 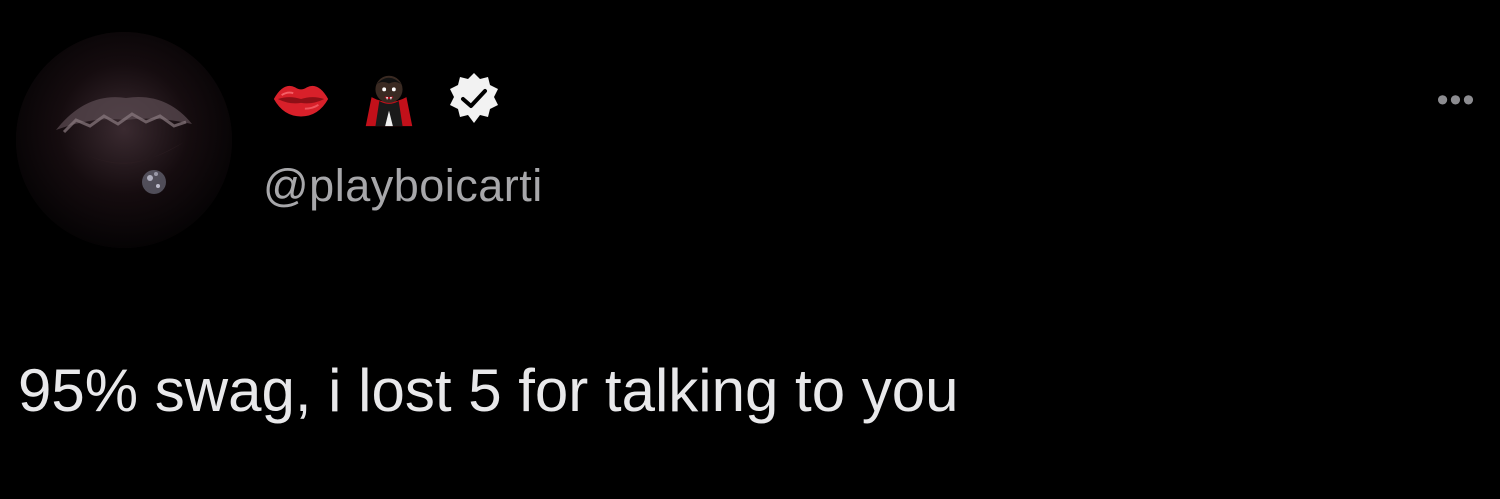 What do you see at coordinates (389, 101) in the screenshot?
I see `vampire-emoji-icon` at bounding box center [389, 101].